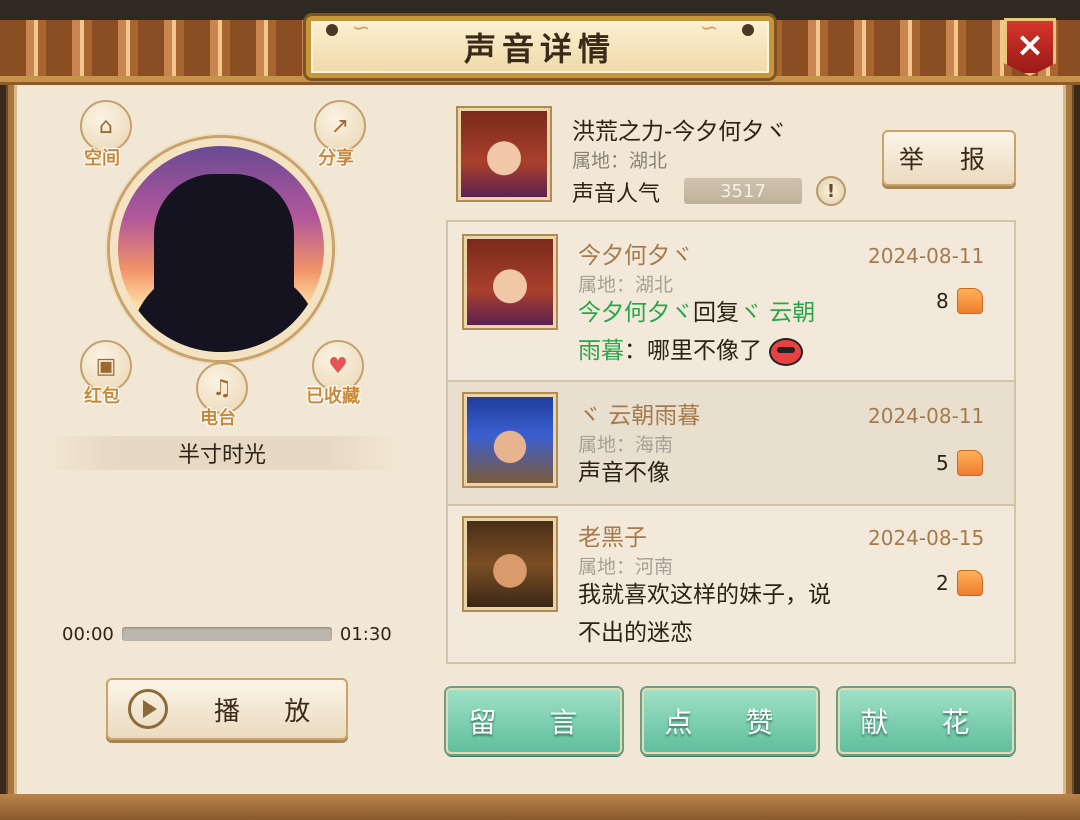 The image size is (1080, 820). Describe the element at coordinates (365, 634) in the screenshot. I see `total-time: 01:30` at that location.